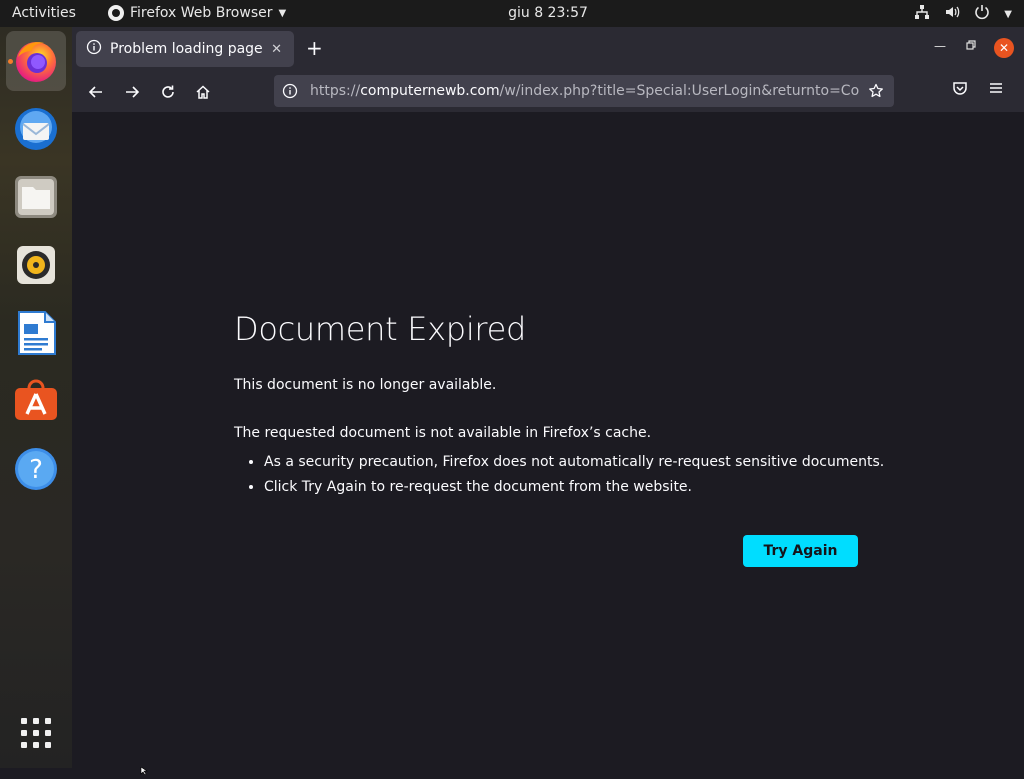 The height and width of the screenshot is (779, 1024). I want to click on dock-item-software, so click(36, 401).